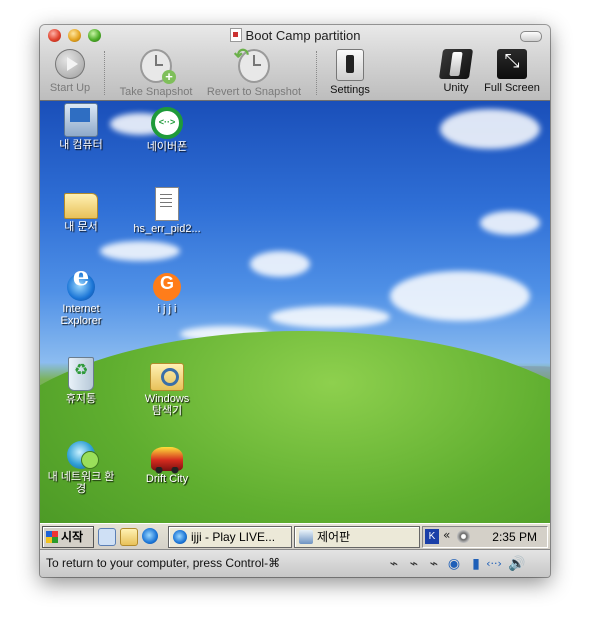 Image resolution: width=589 pixels, height=631 pixels. Describe the element at coordinates (167, 405) in the screenshot. I see `desktop-icon-label: Windows 탐색기` at that location.